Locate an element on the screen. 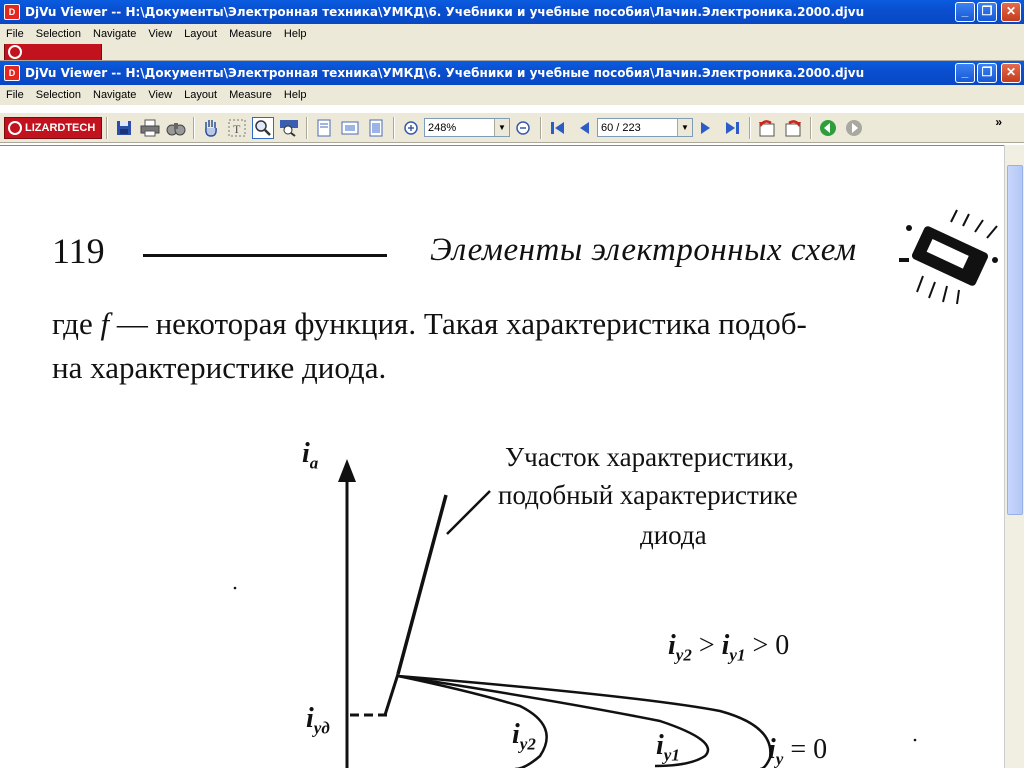 The image size is (1024, 768). find-binoculars-icon is located at coordinates (176, 128).